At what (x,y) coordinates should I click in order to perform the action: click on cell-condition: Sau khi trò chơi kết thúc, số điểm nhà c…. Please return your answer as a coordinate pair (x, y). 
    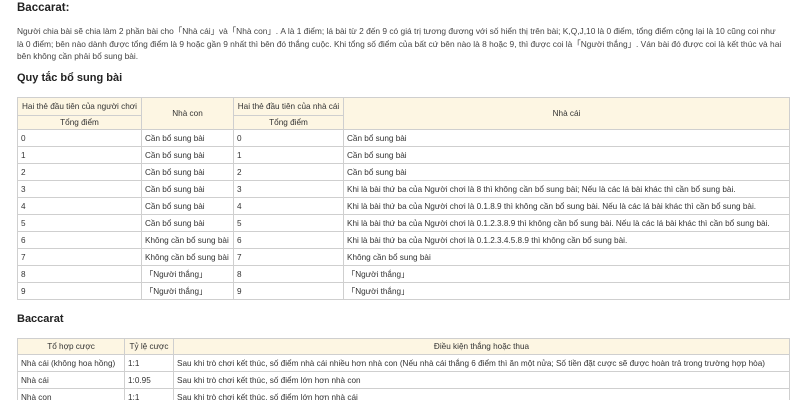
    Looking at the image, I should click on (481, 363).